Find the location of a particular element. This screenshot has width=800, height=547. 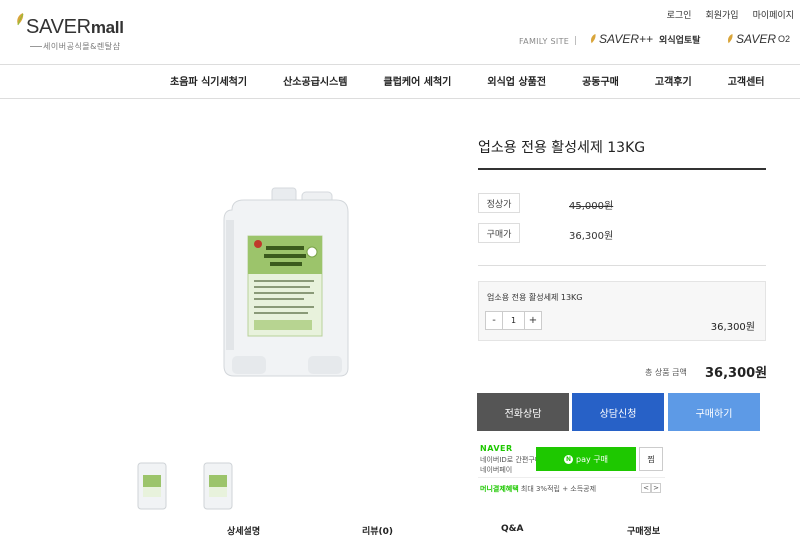

list-price-value: 45,000원 is located at coordinates (591, 206).